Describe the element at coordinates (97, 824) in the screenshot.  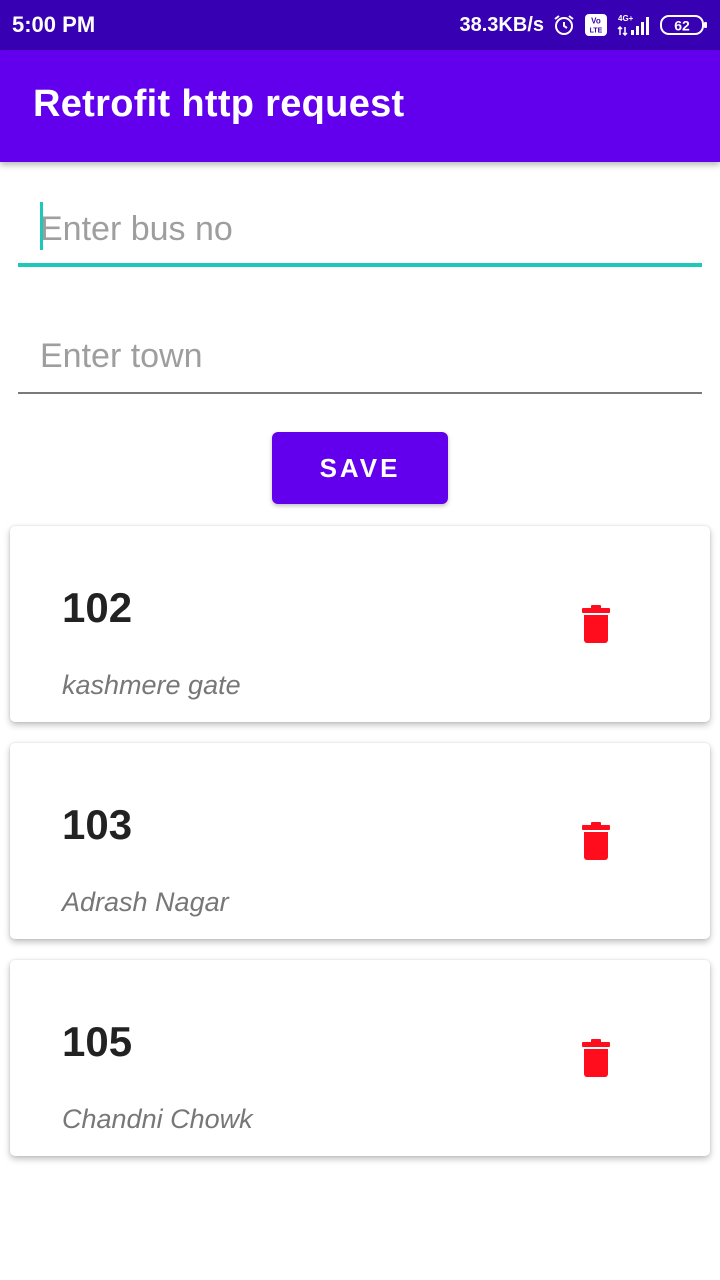
I see `bus-number: 103` at that location.